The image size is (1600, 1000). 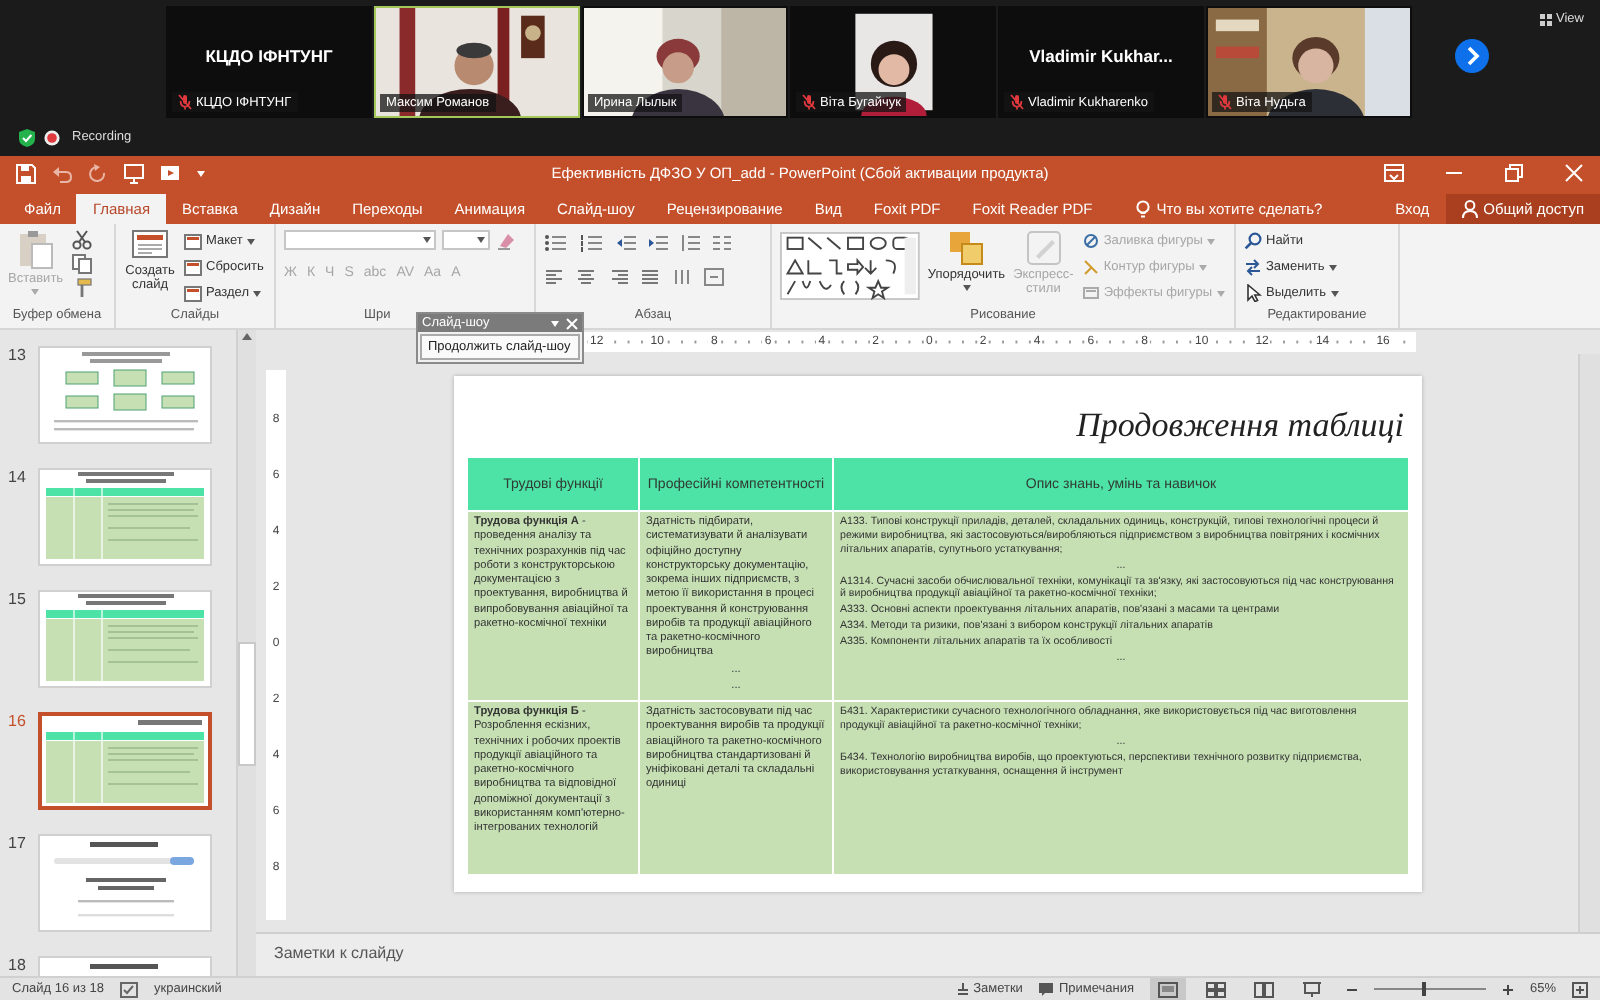 I want to click on scrollbar, so click(x=1589, y=643).